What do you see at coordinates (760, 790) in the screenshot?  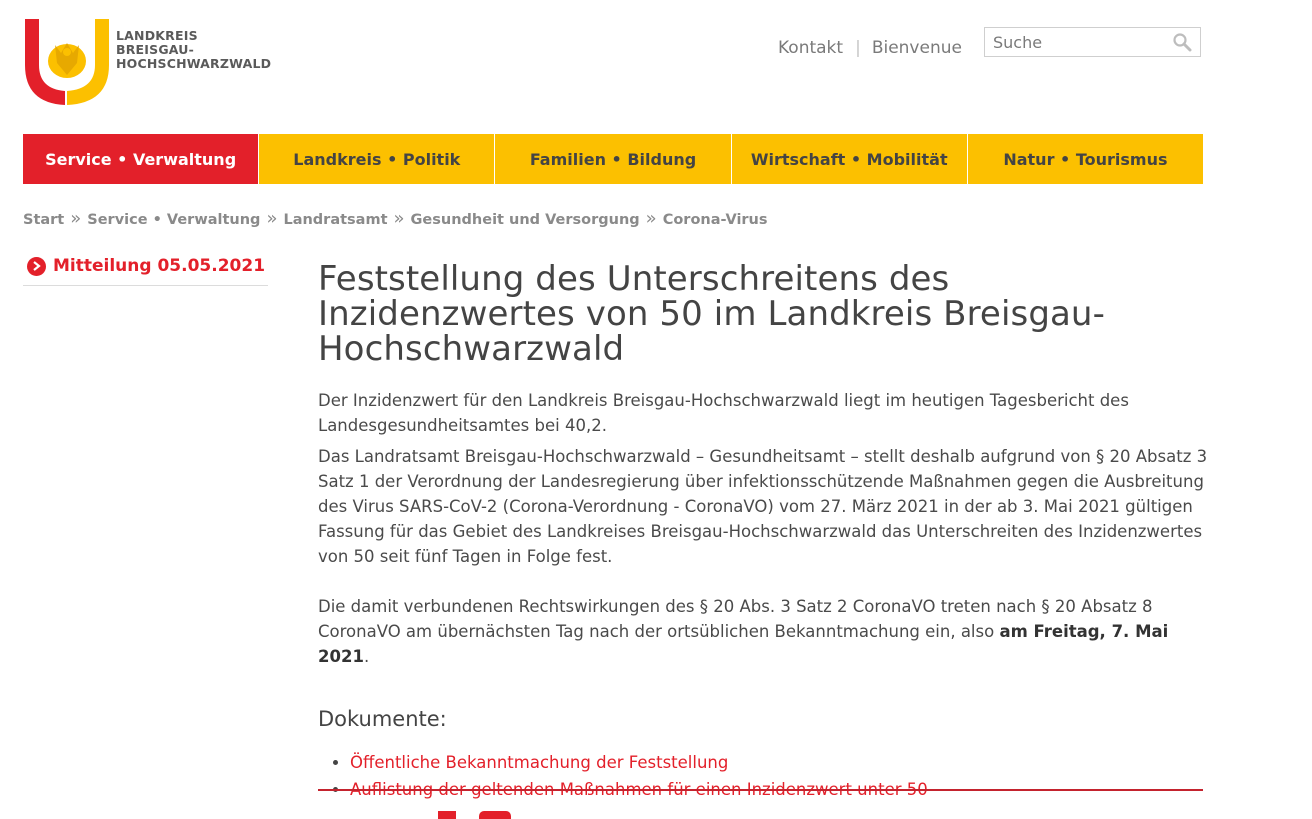 I see `content-divider` at bounding box center [760, 790].